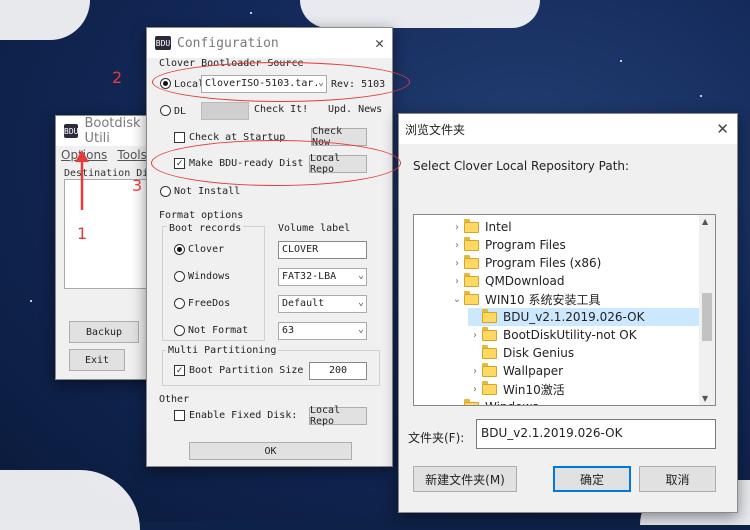  I want to click on dl-label: DL, so click(180, 111).